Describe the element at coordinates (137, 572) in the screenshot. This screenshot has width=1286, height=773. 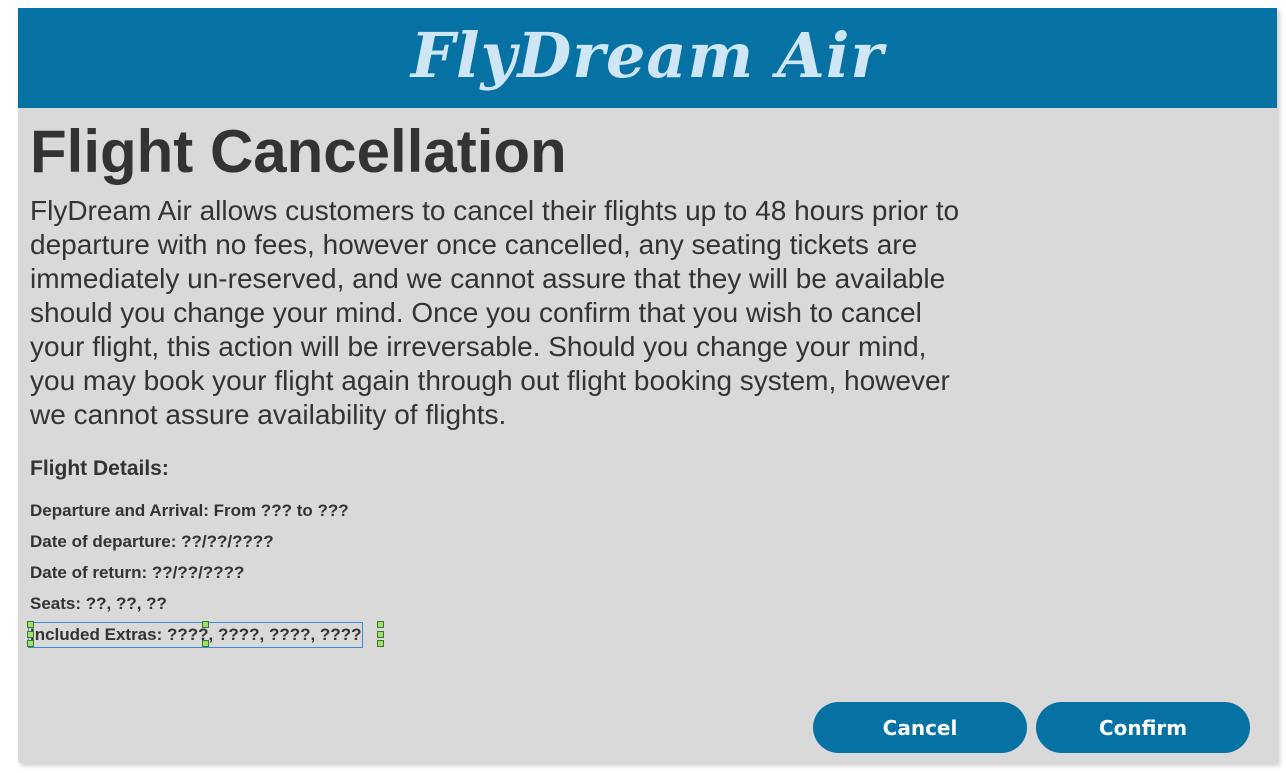
I see `return-date-detail: Date of return: ??/??/????` at that location.